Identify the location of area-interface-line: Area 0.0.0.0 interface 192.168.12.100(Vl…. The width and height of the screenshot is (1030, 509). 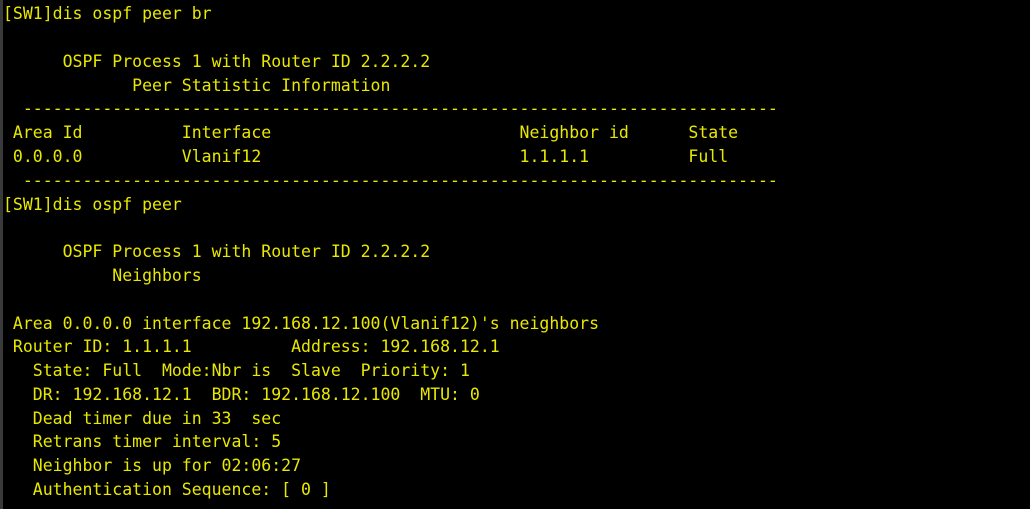
(301, 323).